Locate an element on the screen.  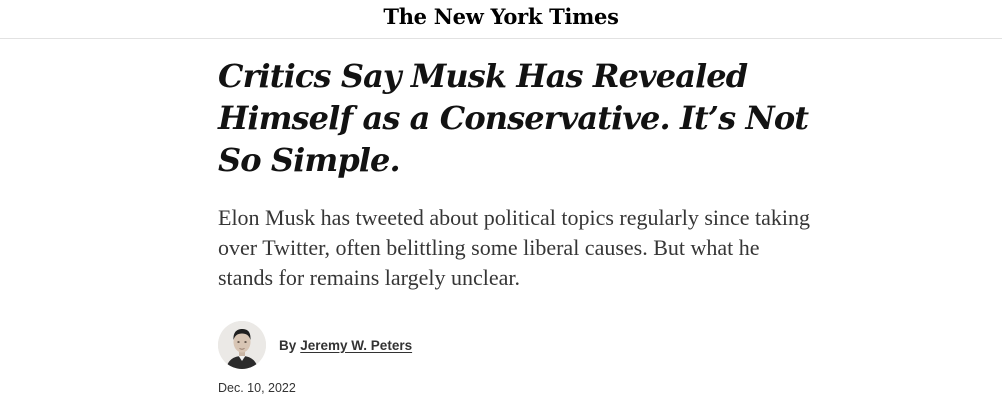
byline-text: By Jeremy W. Peters is located at coordinates (345, 345).